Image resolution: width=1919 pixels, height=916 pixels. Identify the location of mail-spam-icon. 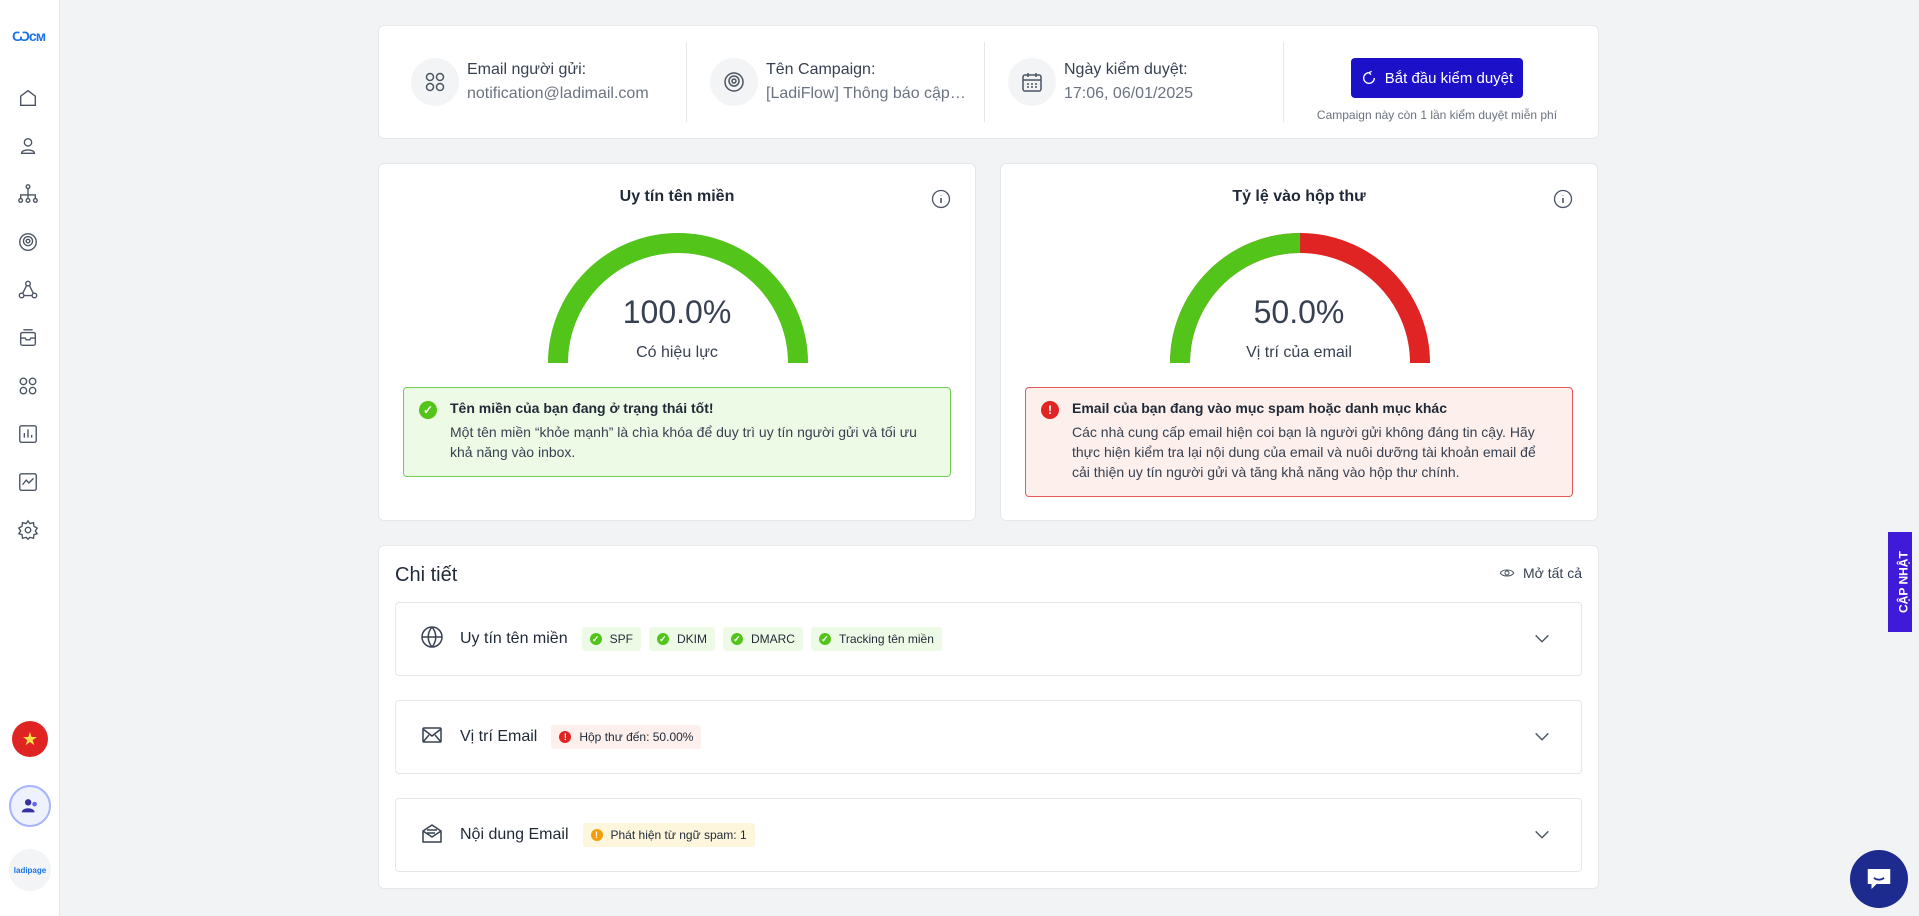
(432, 737).